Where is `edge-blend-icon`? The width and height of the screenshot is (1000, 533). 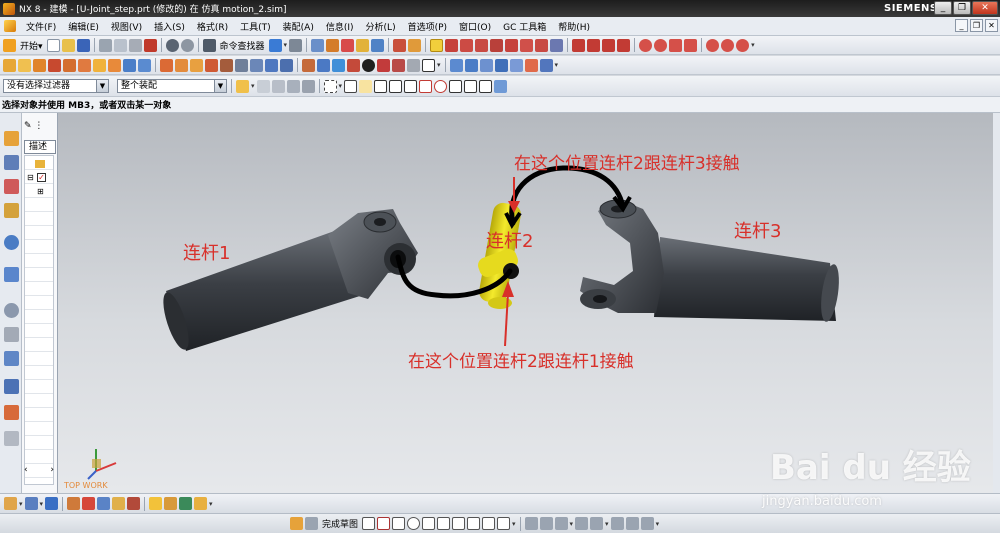 edge-blend-icon is located at coordinates (241, 65).